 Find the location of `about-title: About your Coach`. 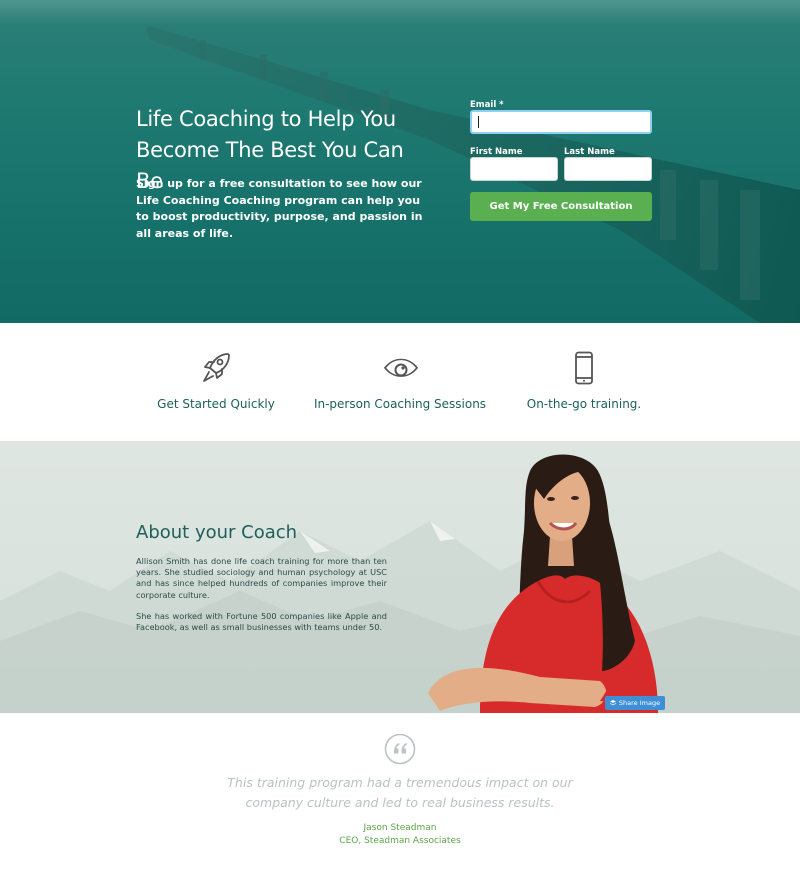

about-title: About your Coach is located at coordinates (217, 532).